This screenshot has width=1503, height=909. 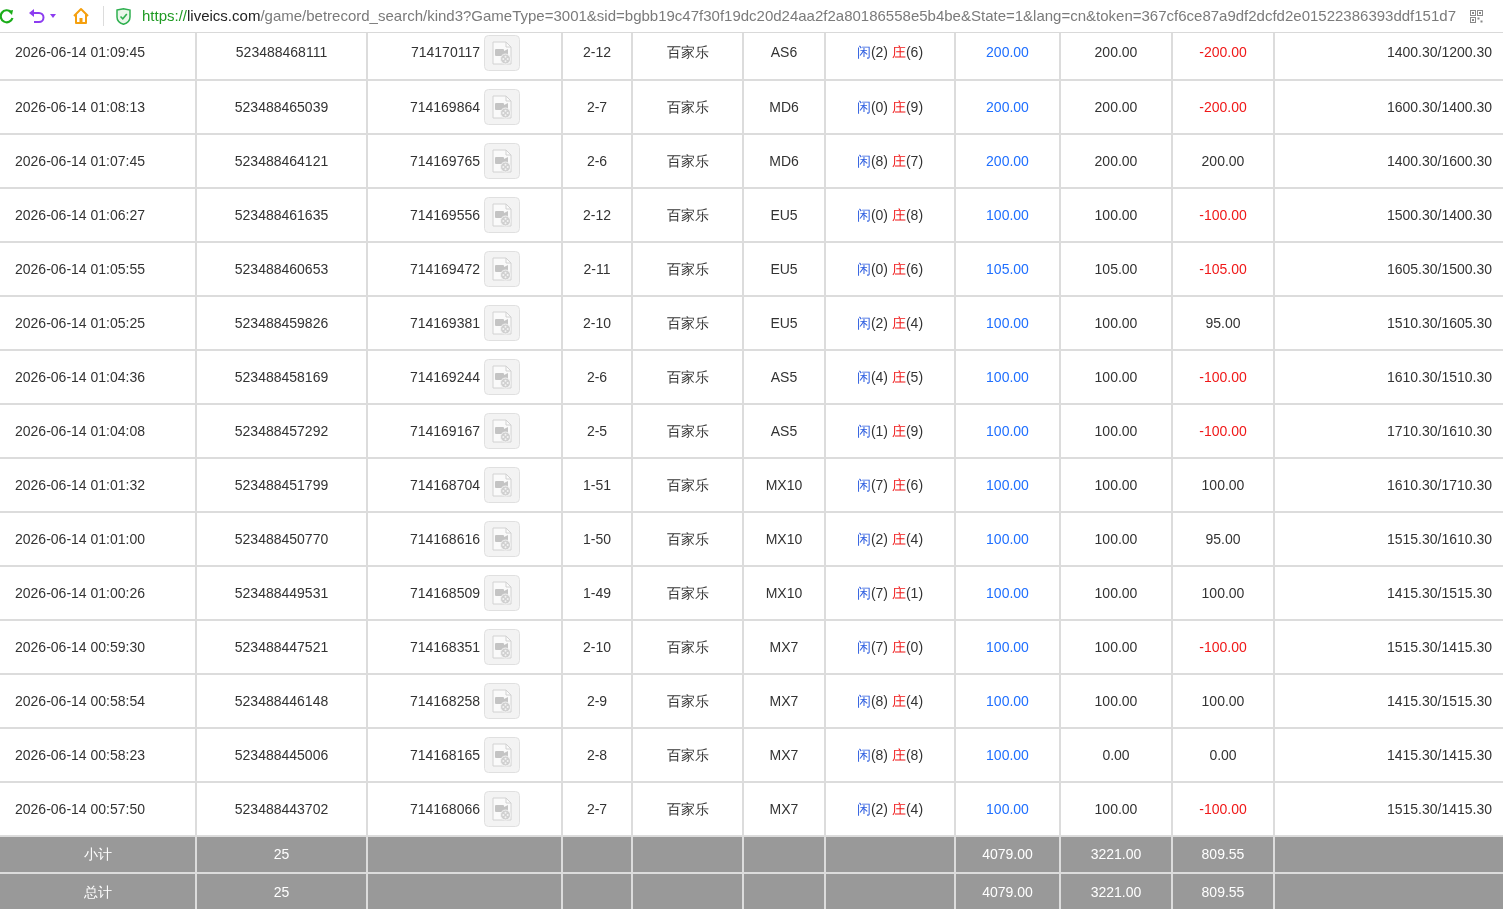 What do you see at coordinates (784, 377) in the screenshot?
I see `table-cell: AS5` at bounding box center [784, 377].